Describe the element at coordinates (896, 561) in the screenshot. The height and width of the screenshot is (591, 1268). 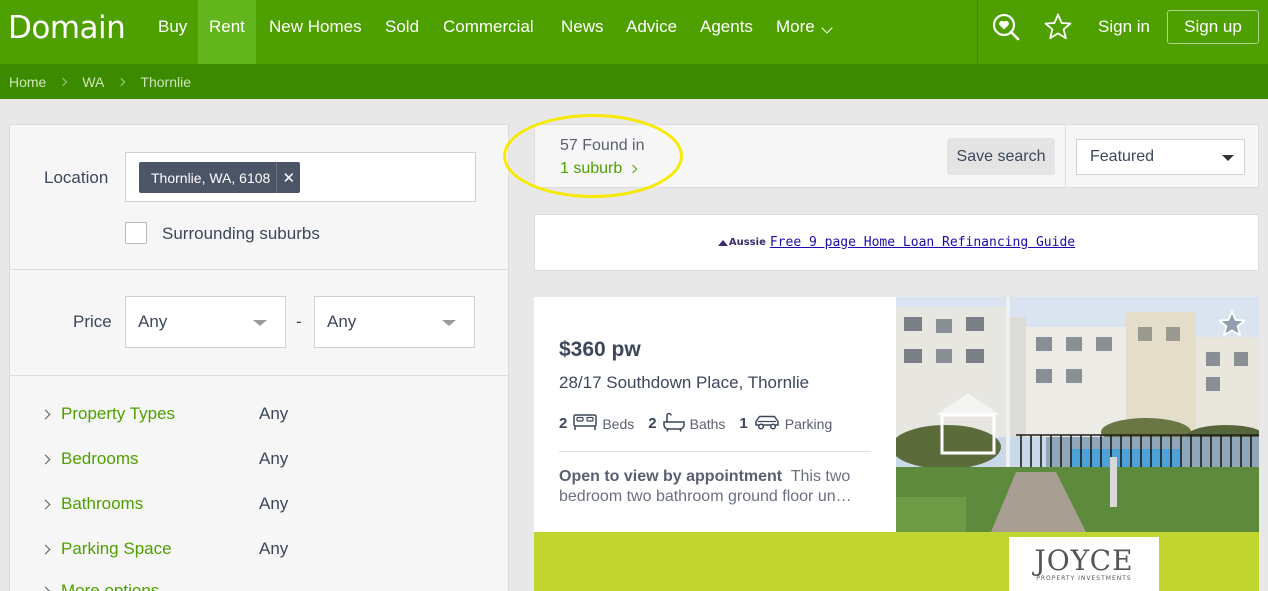
I see `agency-band: JOYCE PROPERTY INVESTMENTS` at that location.